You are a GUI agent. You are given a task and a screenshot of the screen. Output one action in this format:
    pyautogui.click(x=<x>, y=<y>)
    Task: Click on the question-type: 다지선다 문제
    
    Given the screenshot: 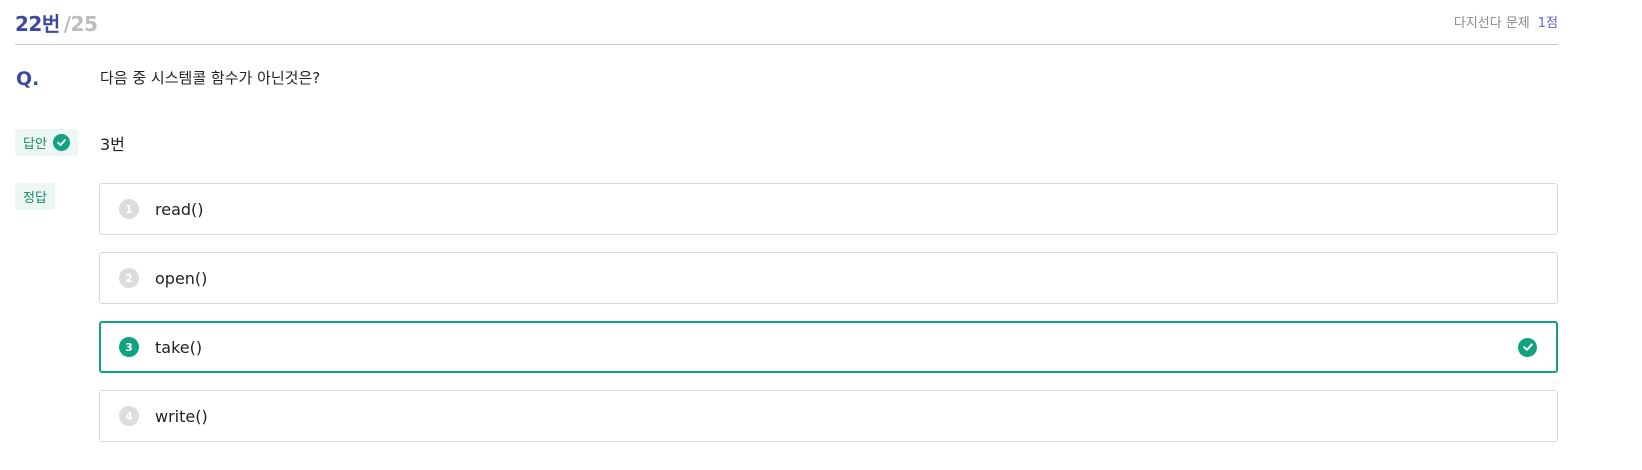 What is the action you would take?
    pyautogui.click(x=1491, y=23)
    